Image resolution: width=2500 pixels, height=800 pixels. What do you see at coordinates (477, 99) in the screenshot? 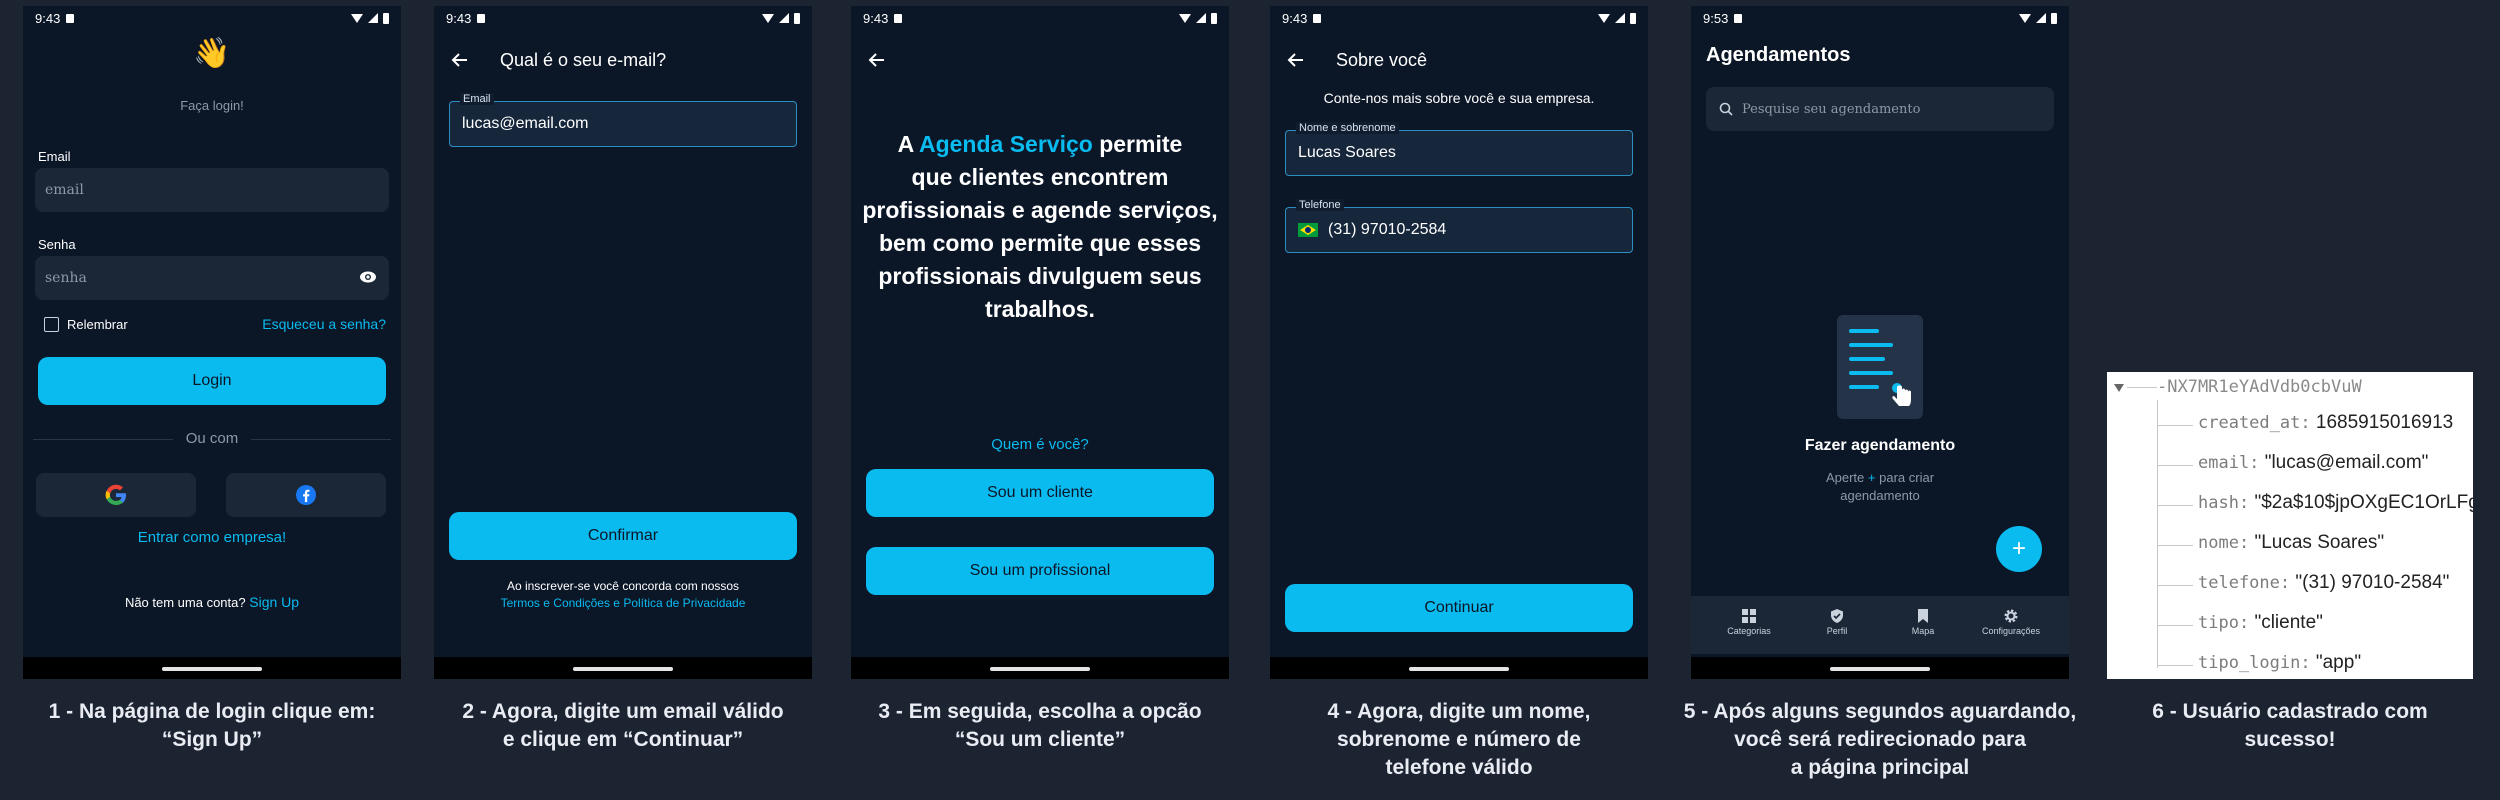
I see `email-field-label: Email` at bounding box center [477, 99].